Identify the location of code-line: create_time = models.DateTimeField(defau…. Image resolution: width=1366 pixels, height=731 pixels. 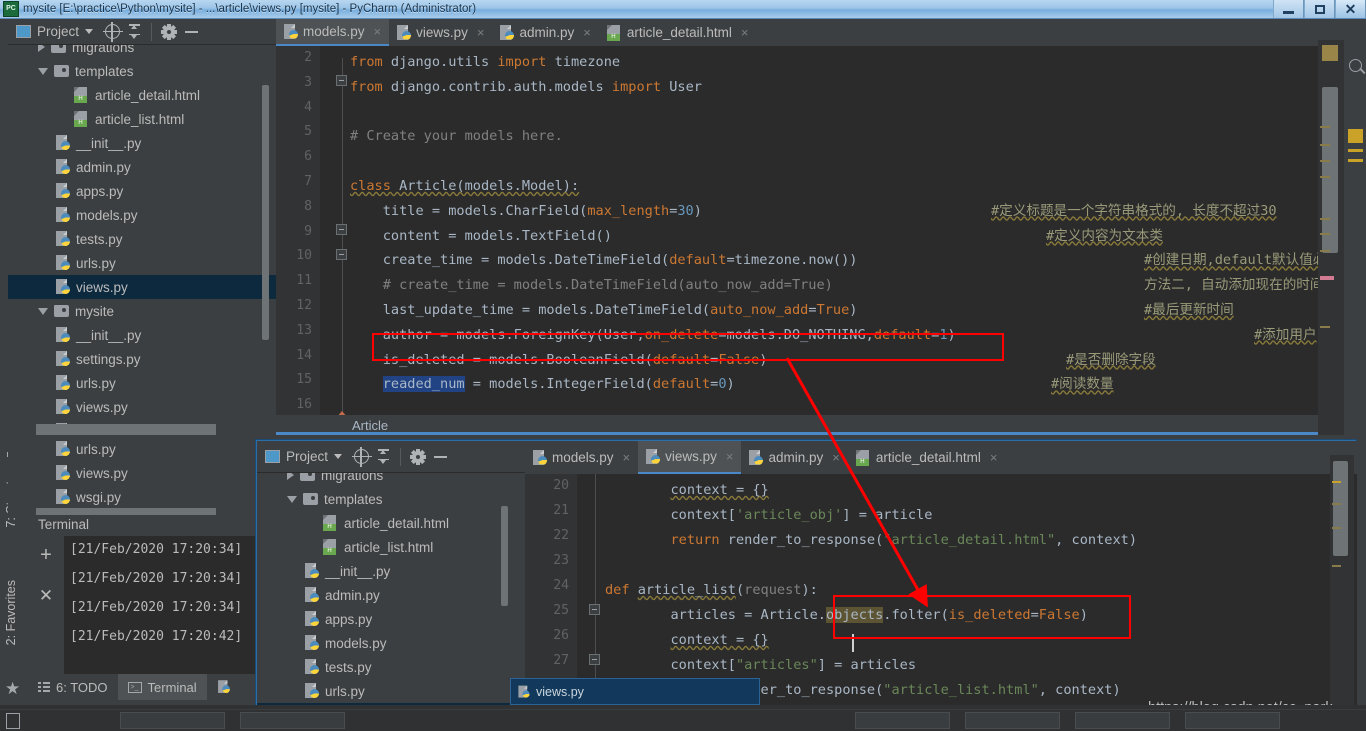
(604, 260).